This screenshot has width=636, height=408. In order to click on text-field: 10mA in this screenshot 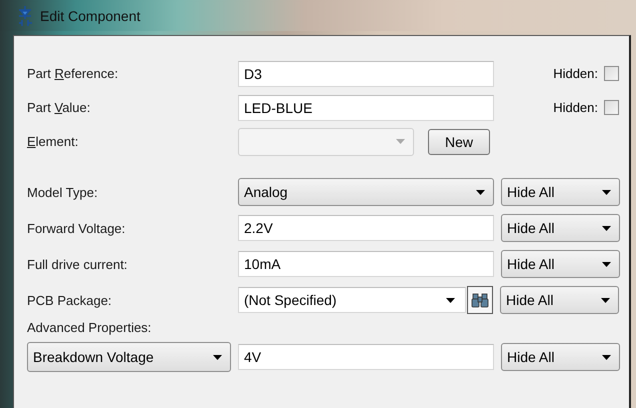, I will do `click(366, 264)`.